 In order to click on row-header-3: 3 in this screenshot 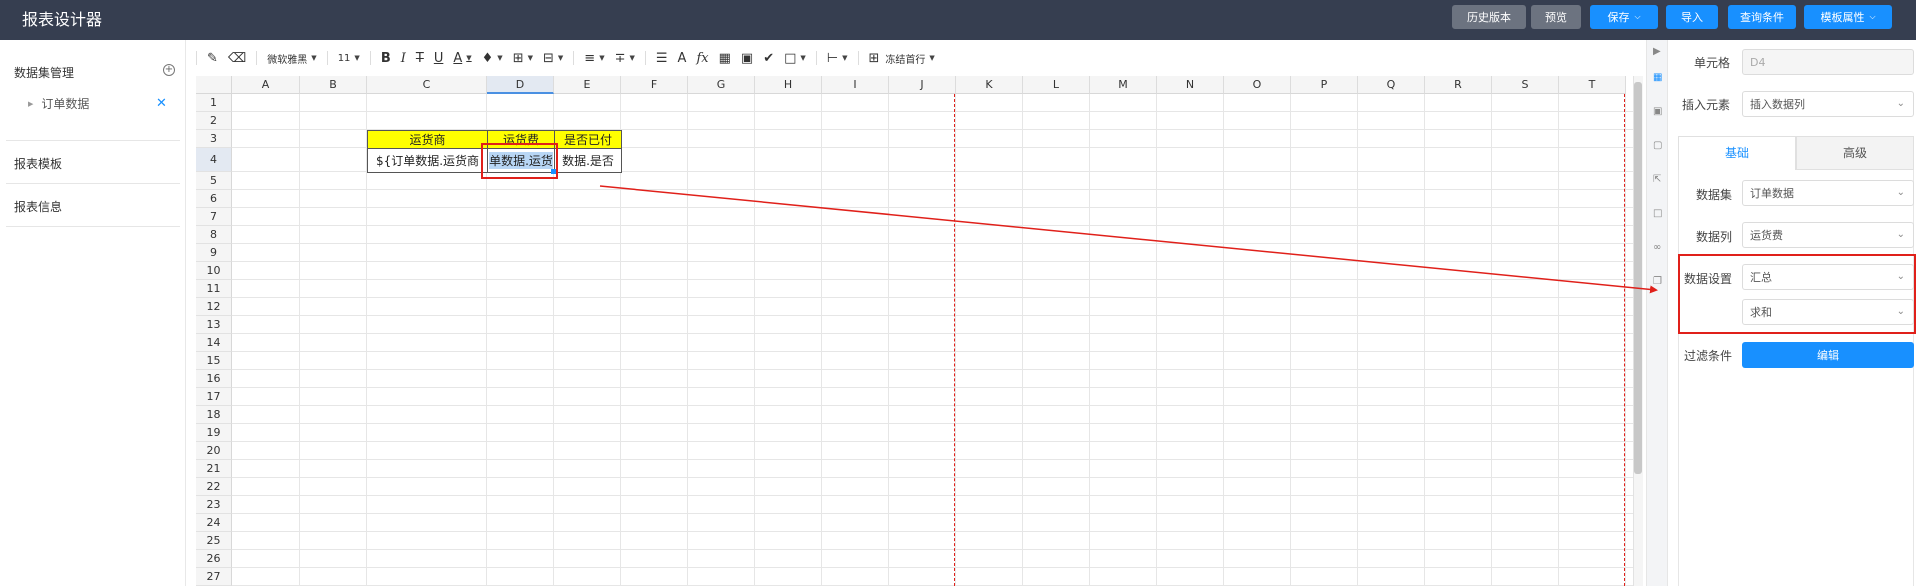, I will do `click(214, 139)`.